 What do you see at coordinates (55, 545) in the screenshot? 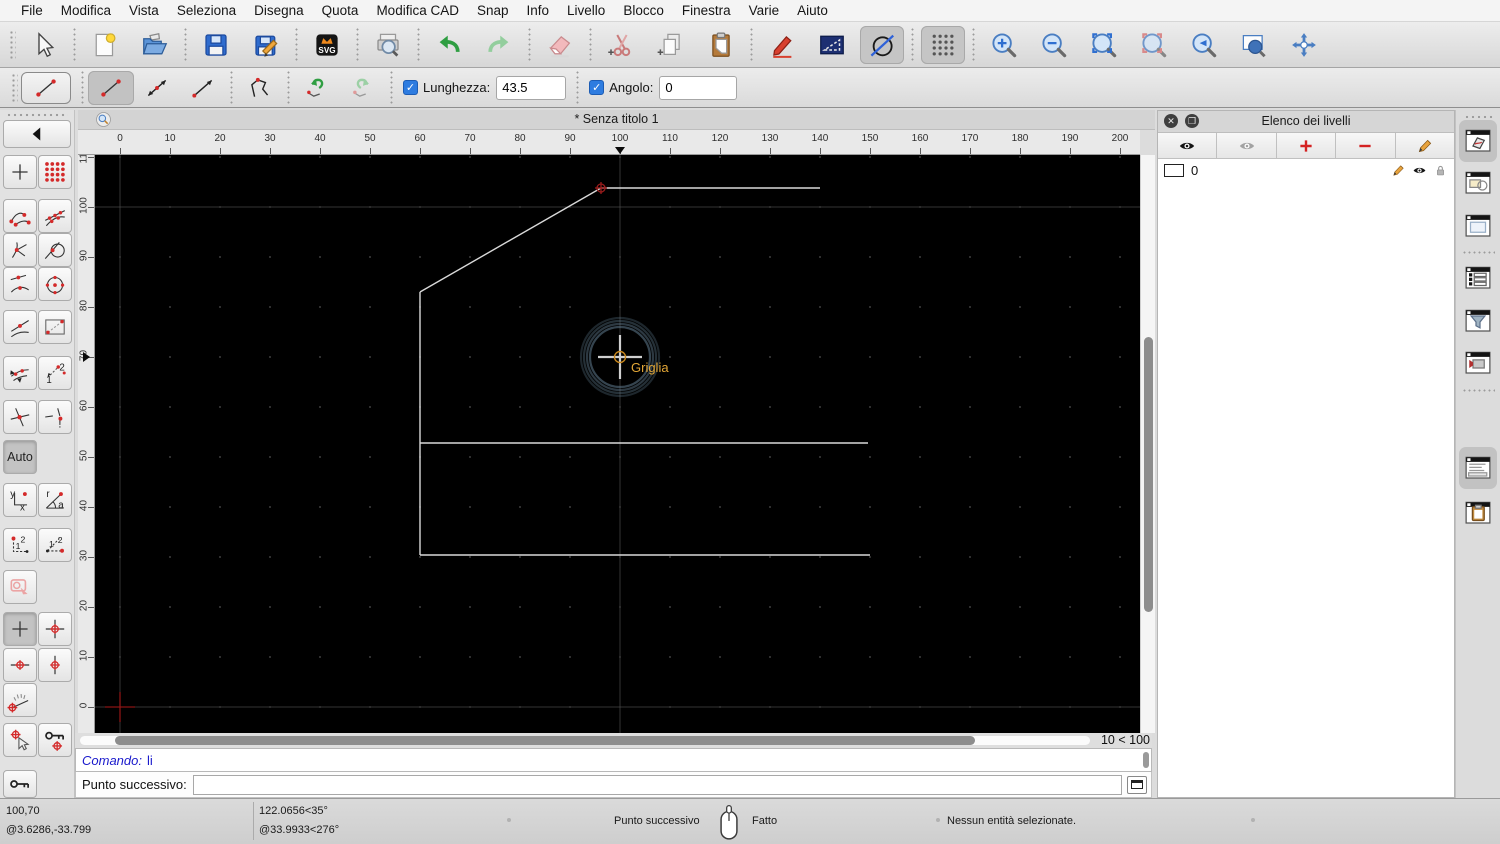
I see `relative-polar-button: 12` at bounding box center [55, 545].